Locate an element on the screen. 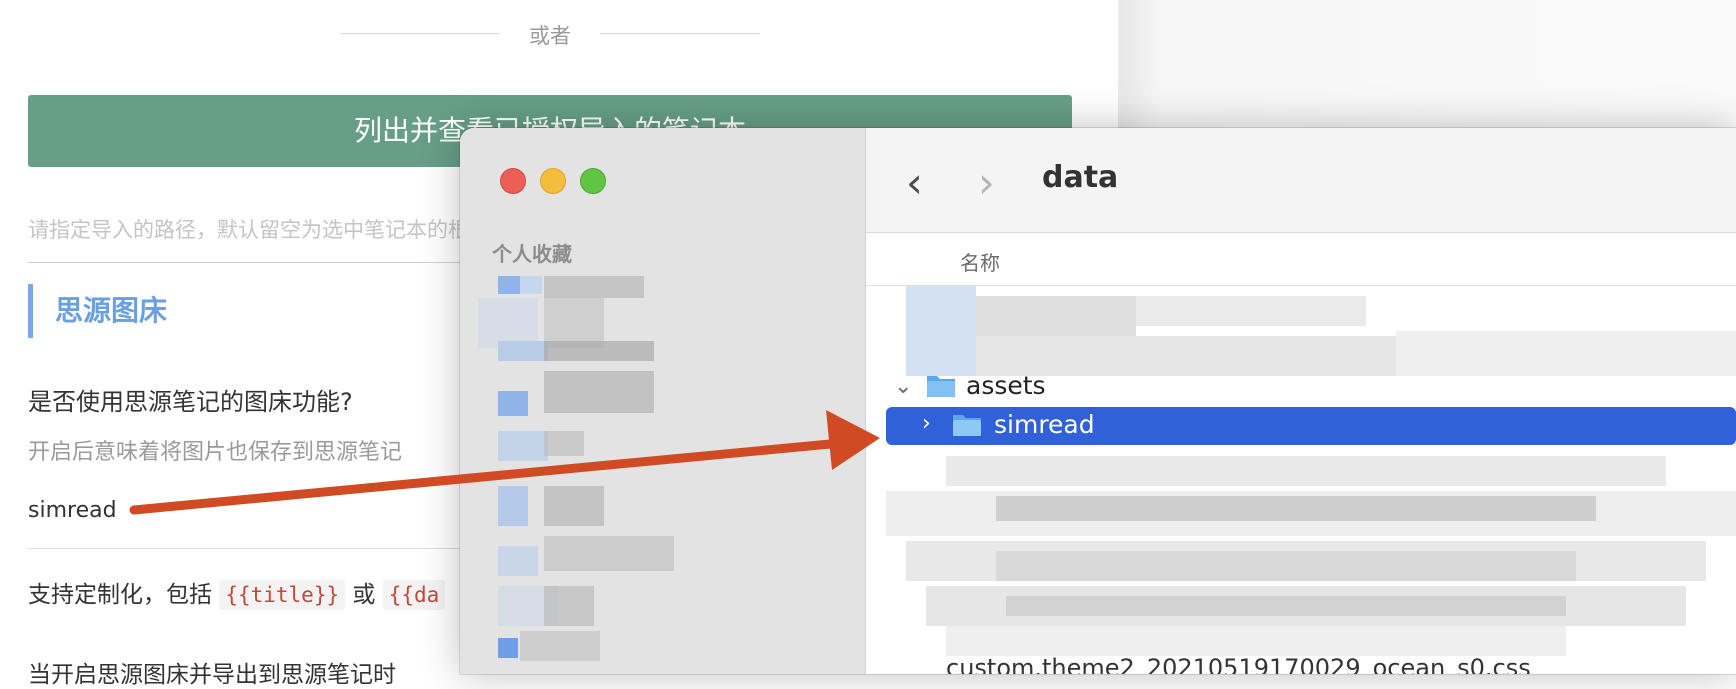  chevron-left-icon: ‹ is located at coordinates (914, 182).